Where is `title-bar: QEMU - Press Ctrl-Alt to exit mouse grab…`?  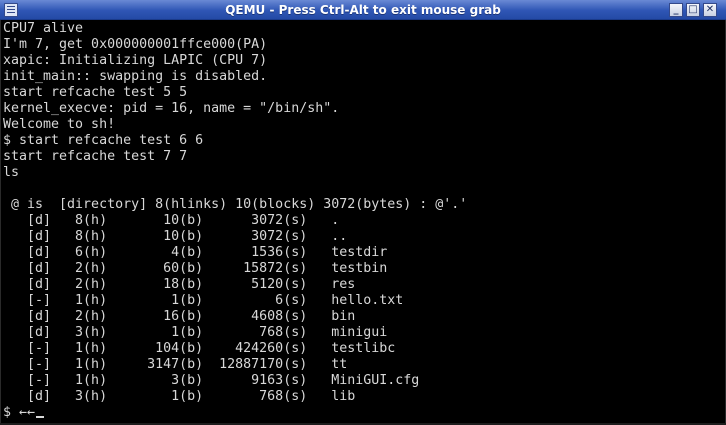 title-bar: QEMU - Press Ctrl-Alt to exit mouse grab… is located at coordinates (363, 10).